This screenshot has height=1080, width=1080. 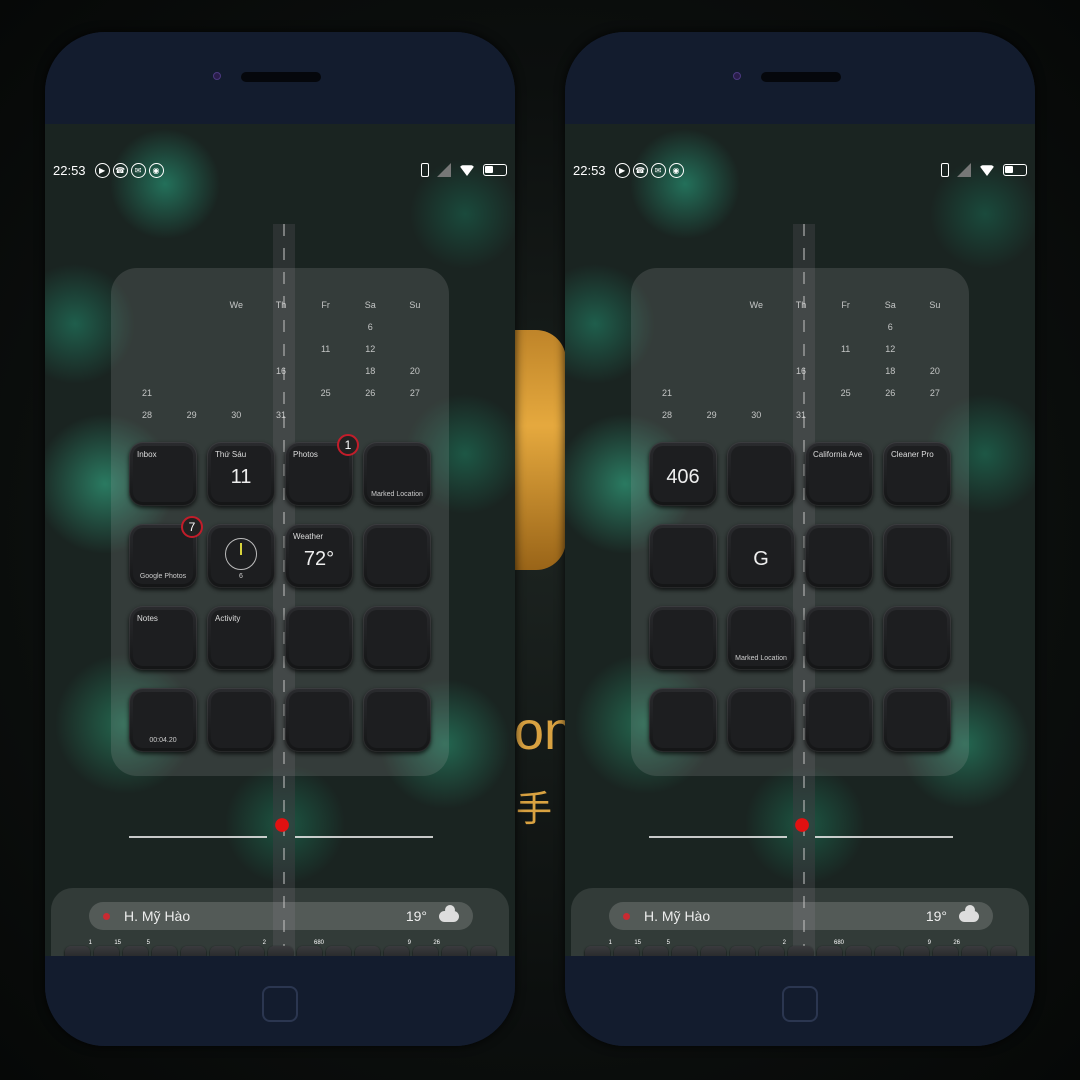 I want to click on signal-icon, so click(x=964, y=170).